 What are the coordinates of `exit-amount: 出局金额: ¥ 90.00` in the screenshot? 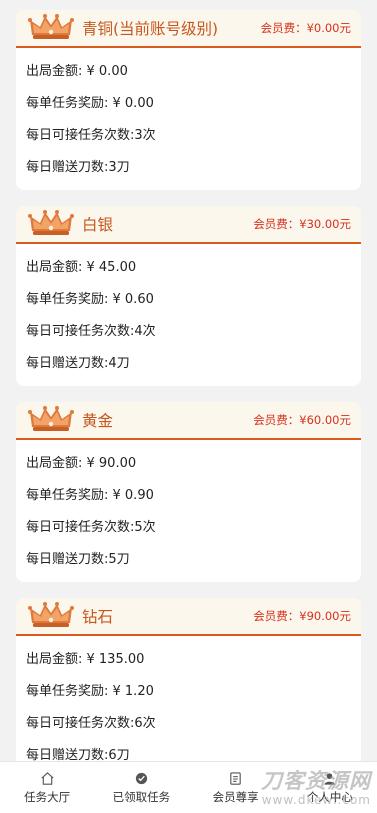 It's located at (81, 463).